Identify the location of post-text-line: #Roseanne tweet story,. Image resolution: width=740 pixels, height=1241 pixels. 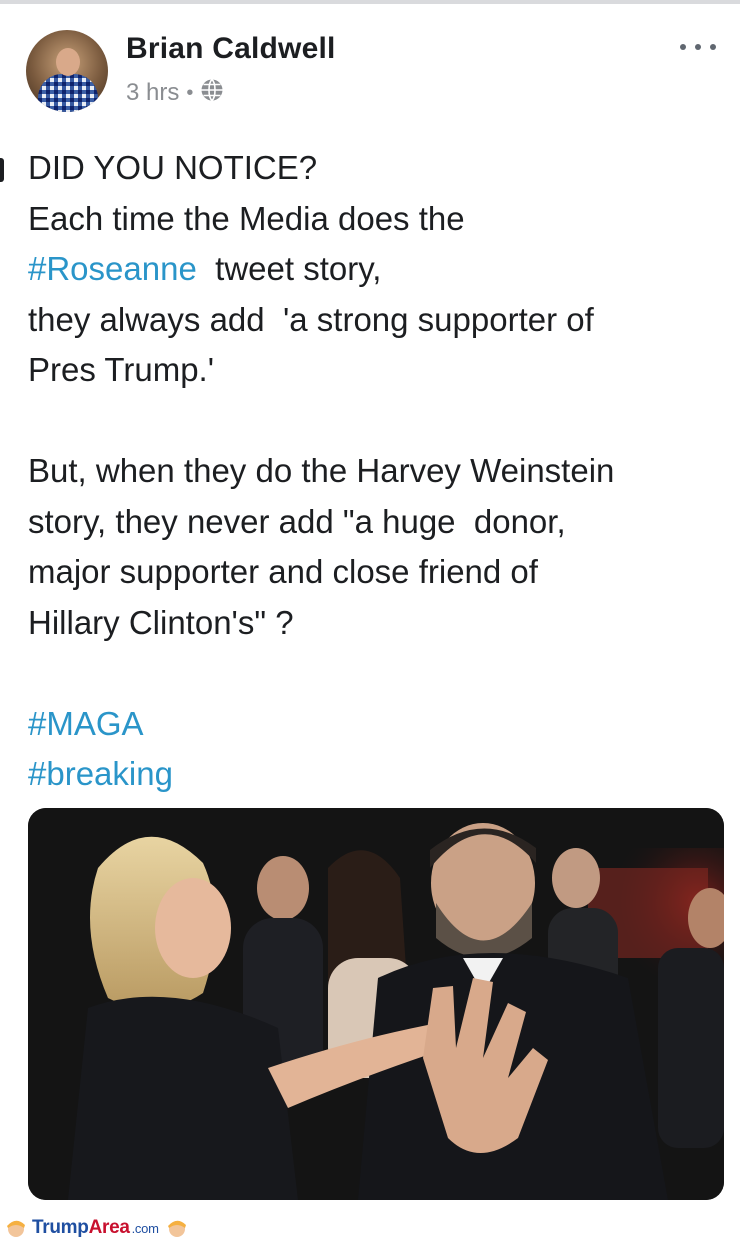
(373, 269).